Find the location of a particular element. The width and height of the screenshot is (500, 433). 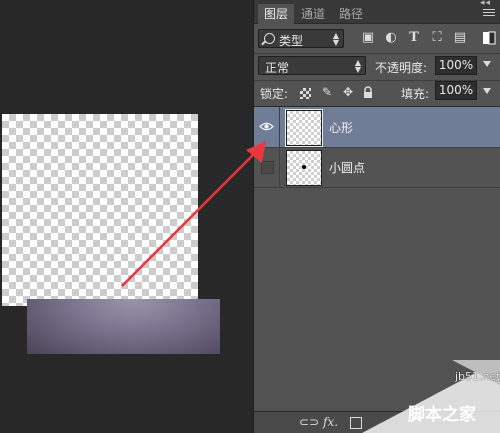

filter-type-dropdown: 类型 ▲ ▼ is located at coordinates (301, 38).